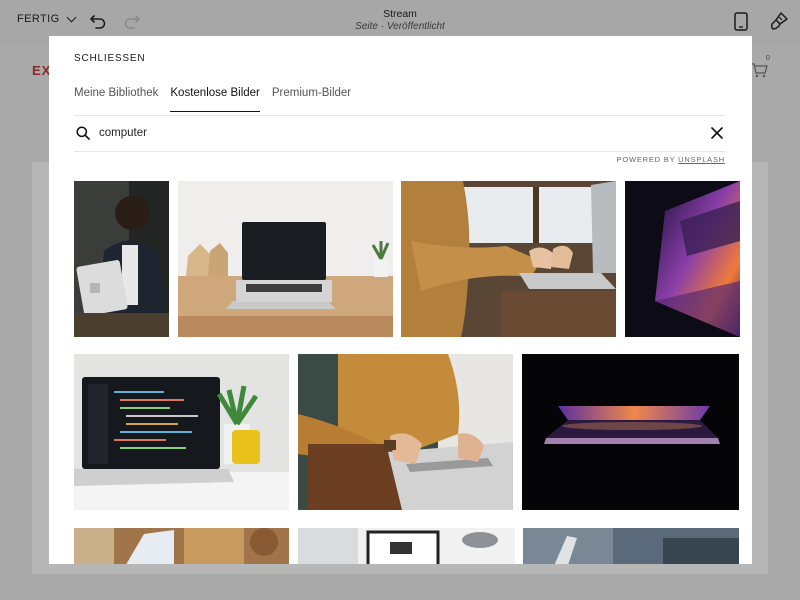 The height and width of the screenshot is (600, 800). Describe the element at coordinates (400, 14) in the screenshot. I see `page-title: Stream` at that location.